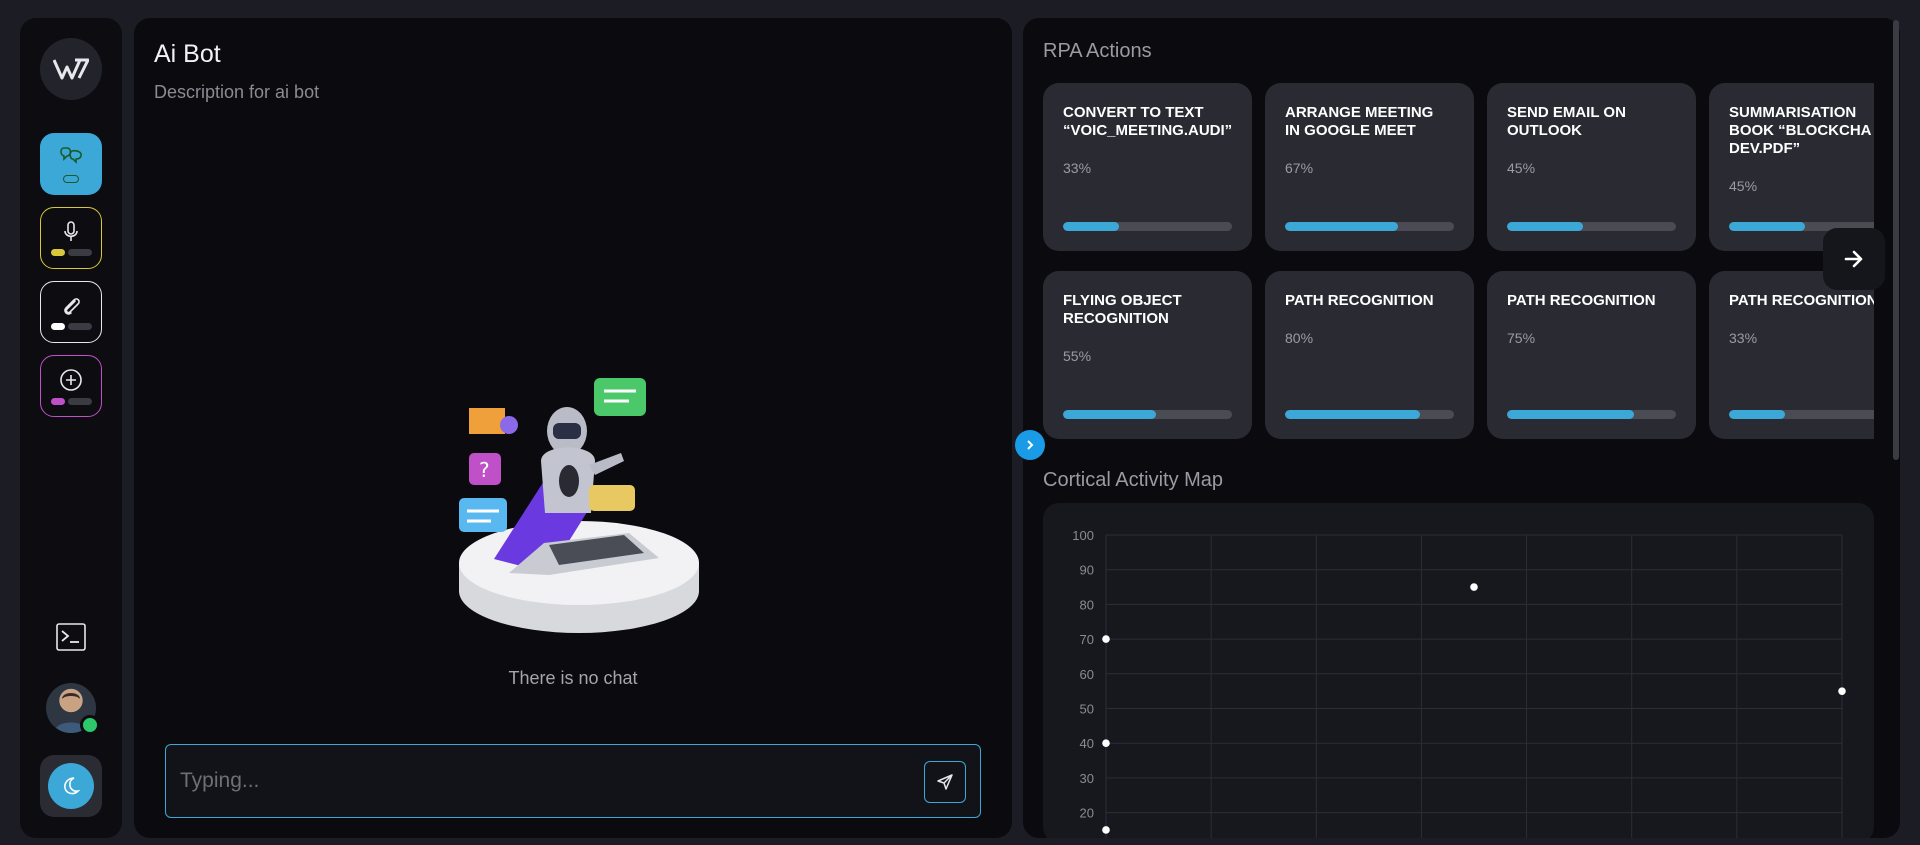 The image size is (1920, 845). Describe the element at coordinates (1087, 778) in the screenshot. I see `chart-y-tick-label: 30` at that location.